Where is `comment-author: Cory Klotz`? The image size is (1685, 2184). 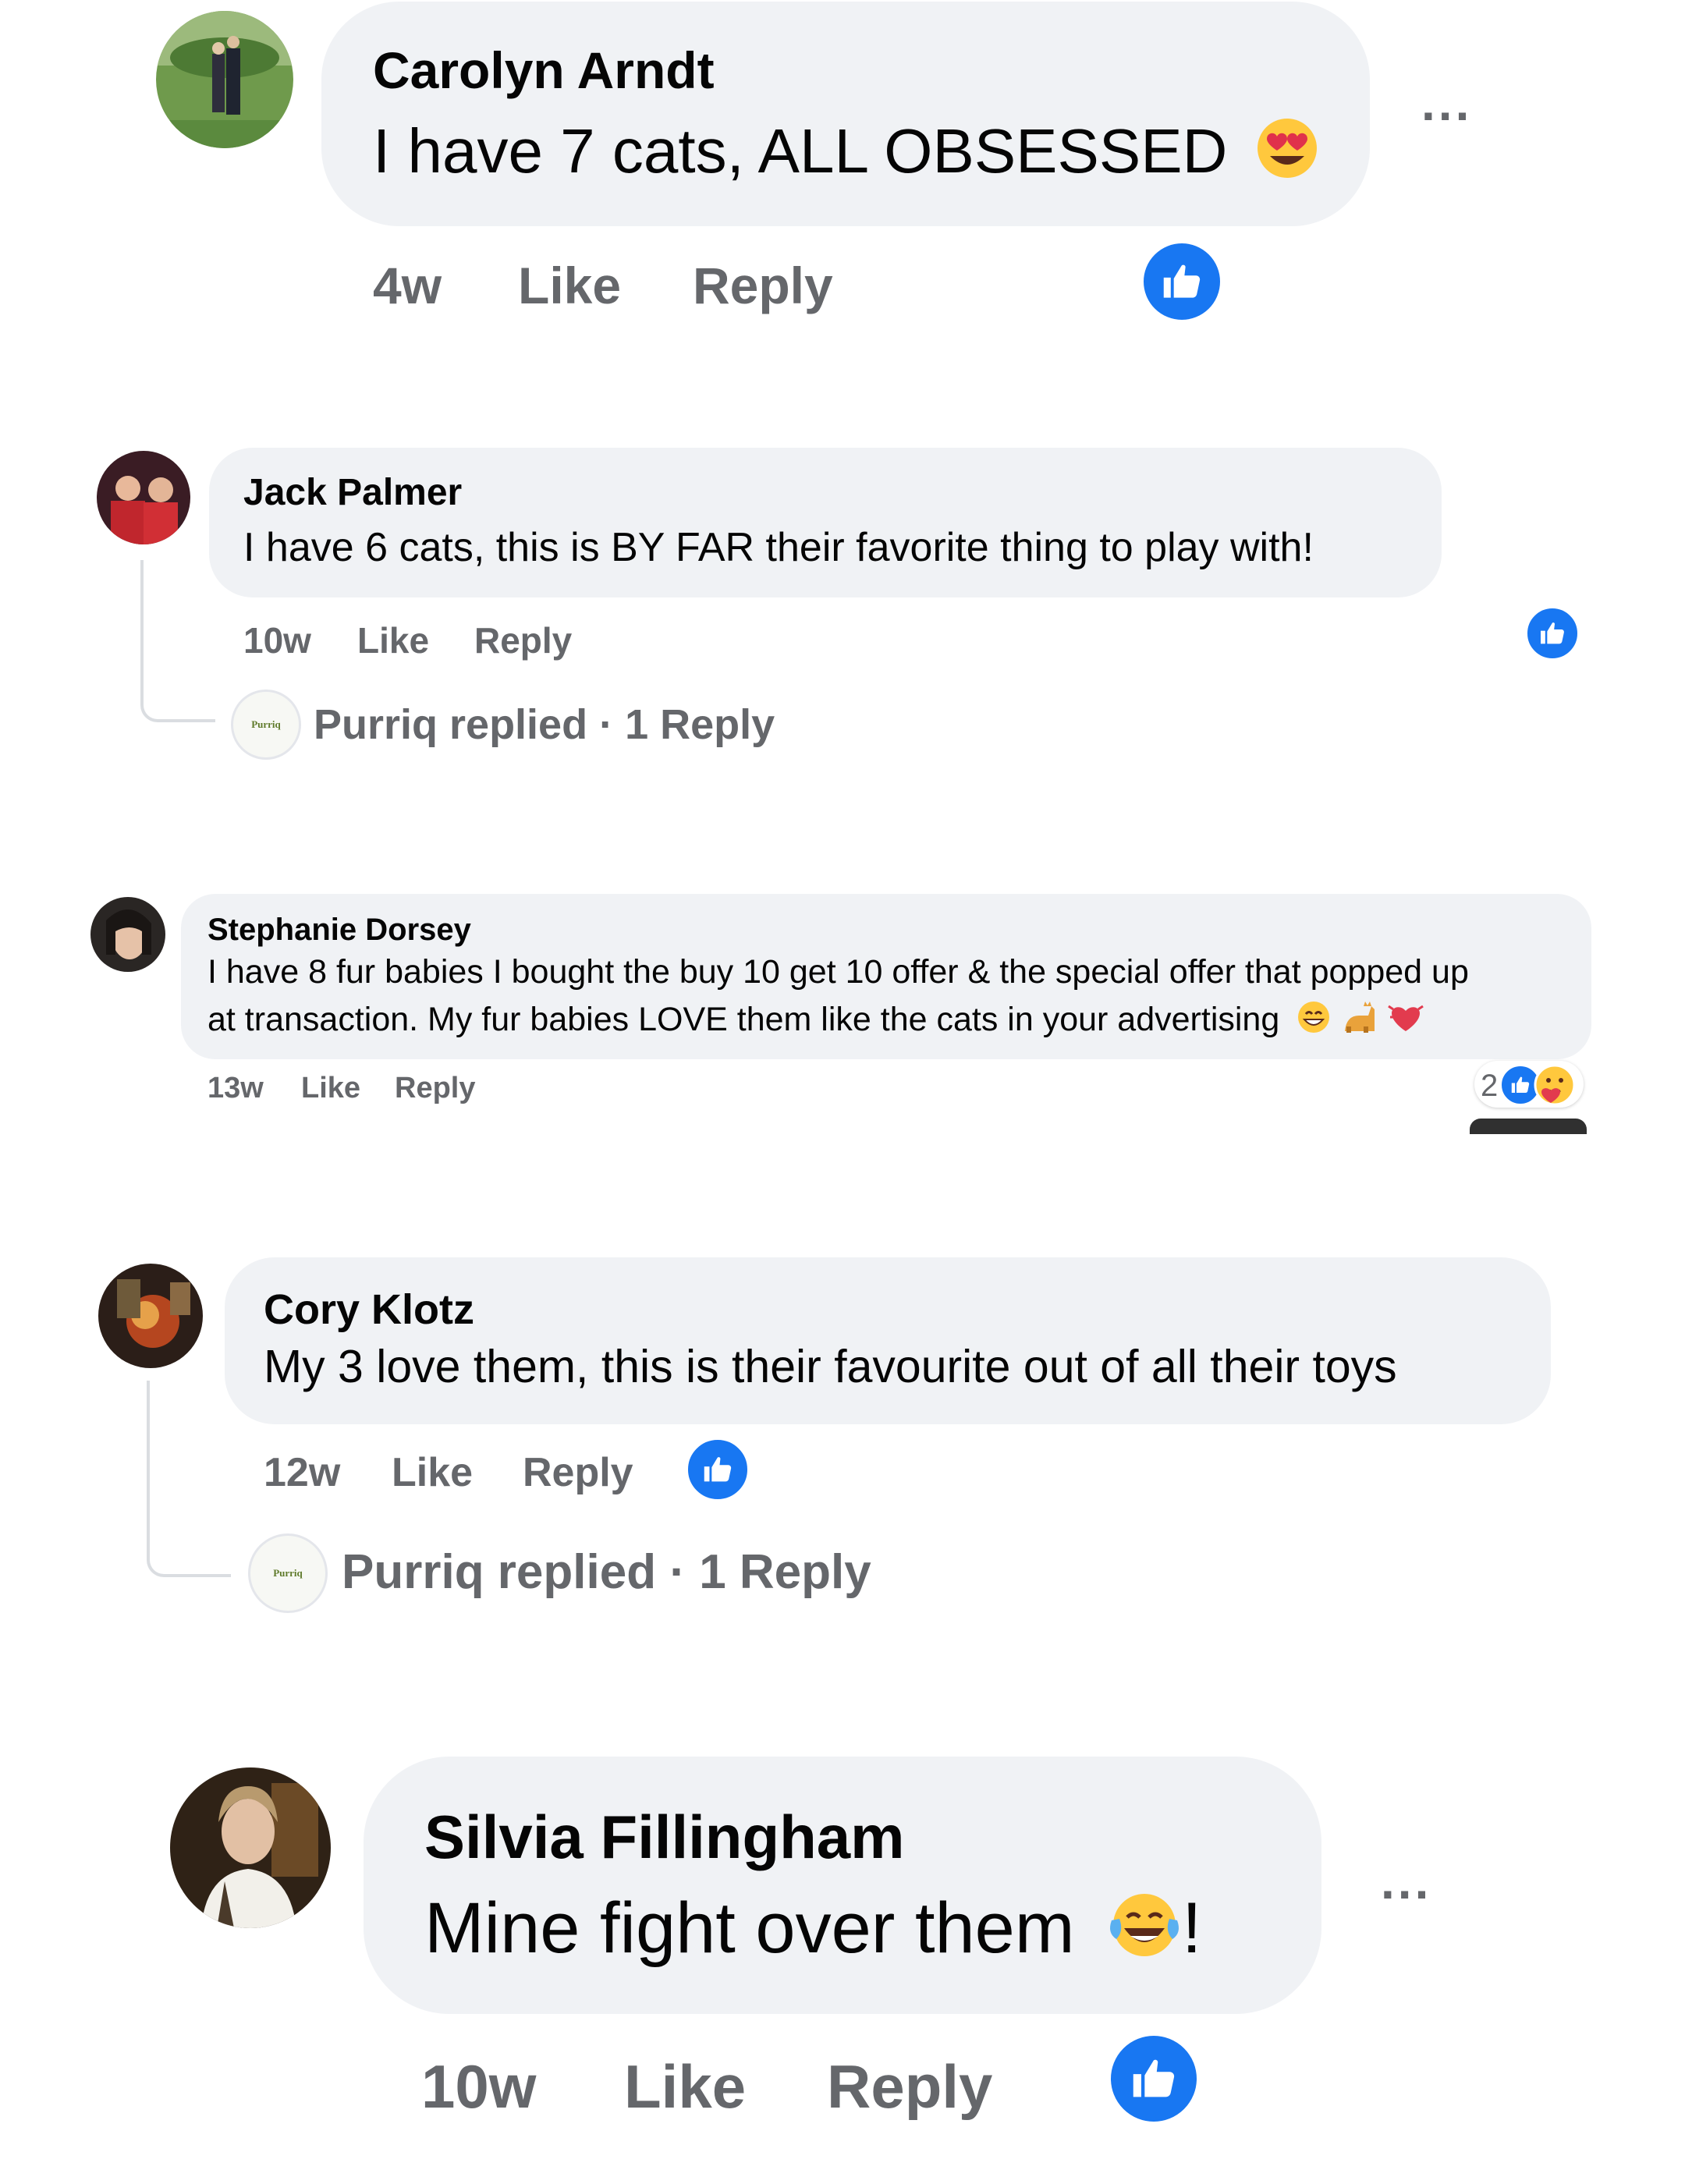 comment-author: Cory Klotz is located at coordinates (369, 1310).